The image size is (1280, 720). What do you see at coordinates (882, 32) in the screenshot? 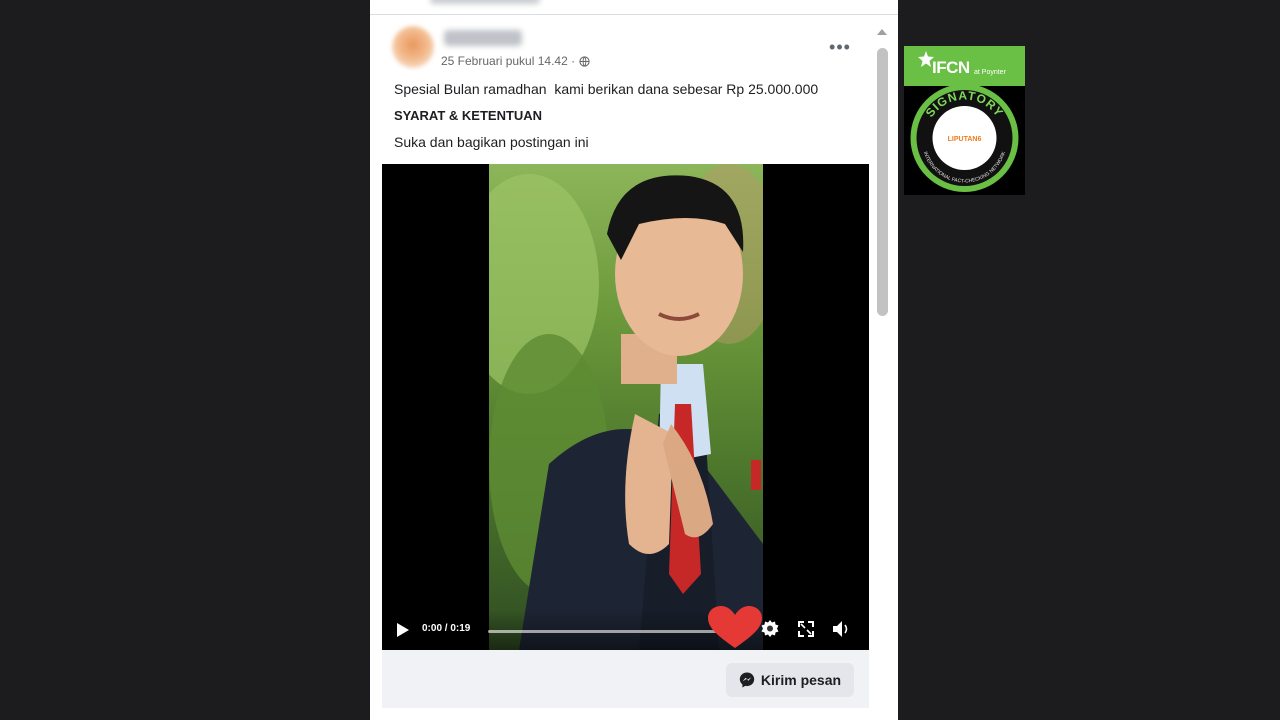
I see `scroll-up-arrow-icon` at bounding box center [882, 32].